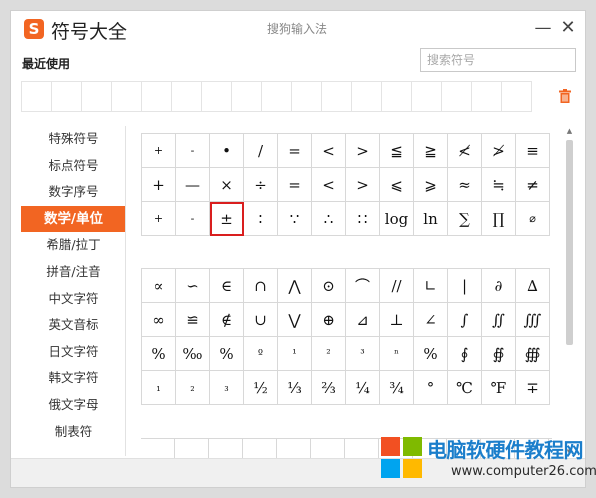 This screenshot has width=596, height=498. What do you see at coordinates (363, 388) in the screenshot?
I see `symbol-cell: ¼` at bounding box center [363, 388].